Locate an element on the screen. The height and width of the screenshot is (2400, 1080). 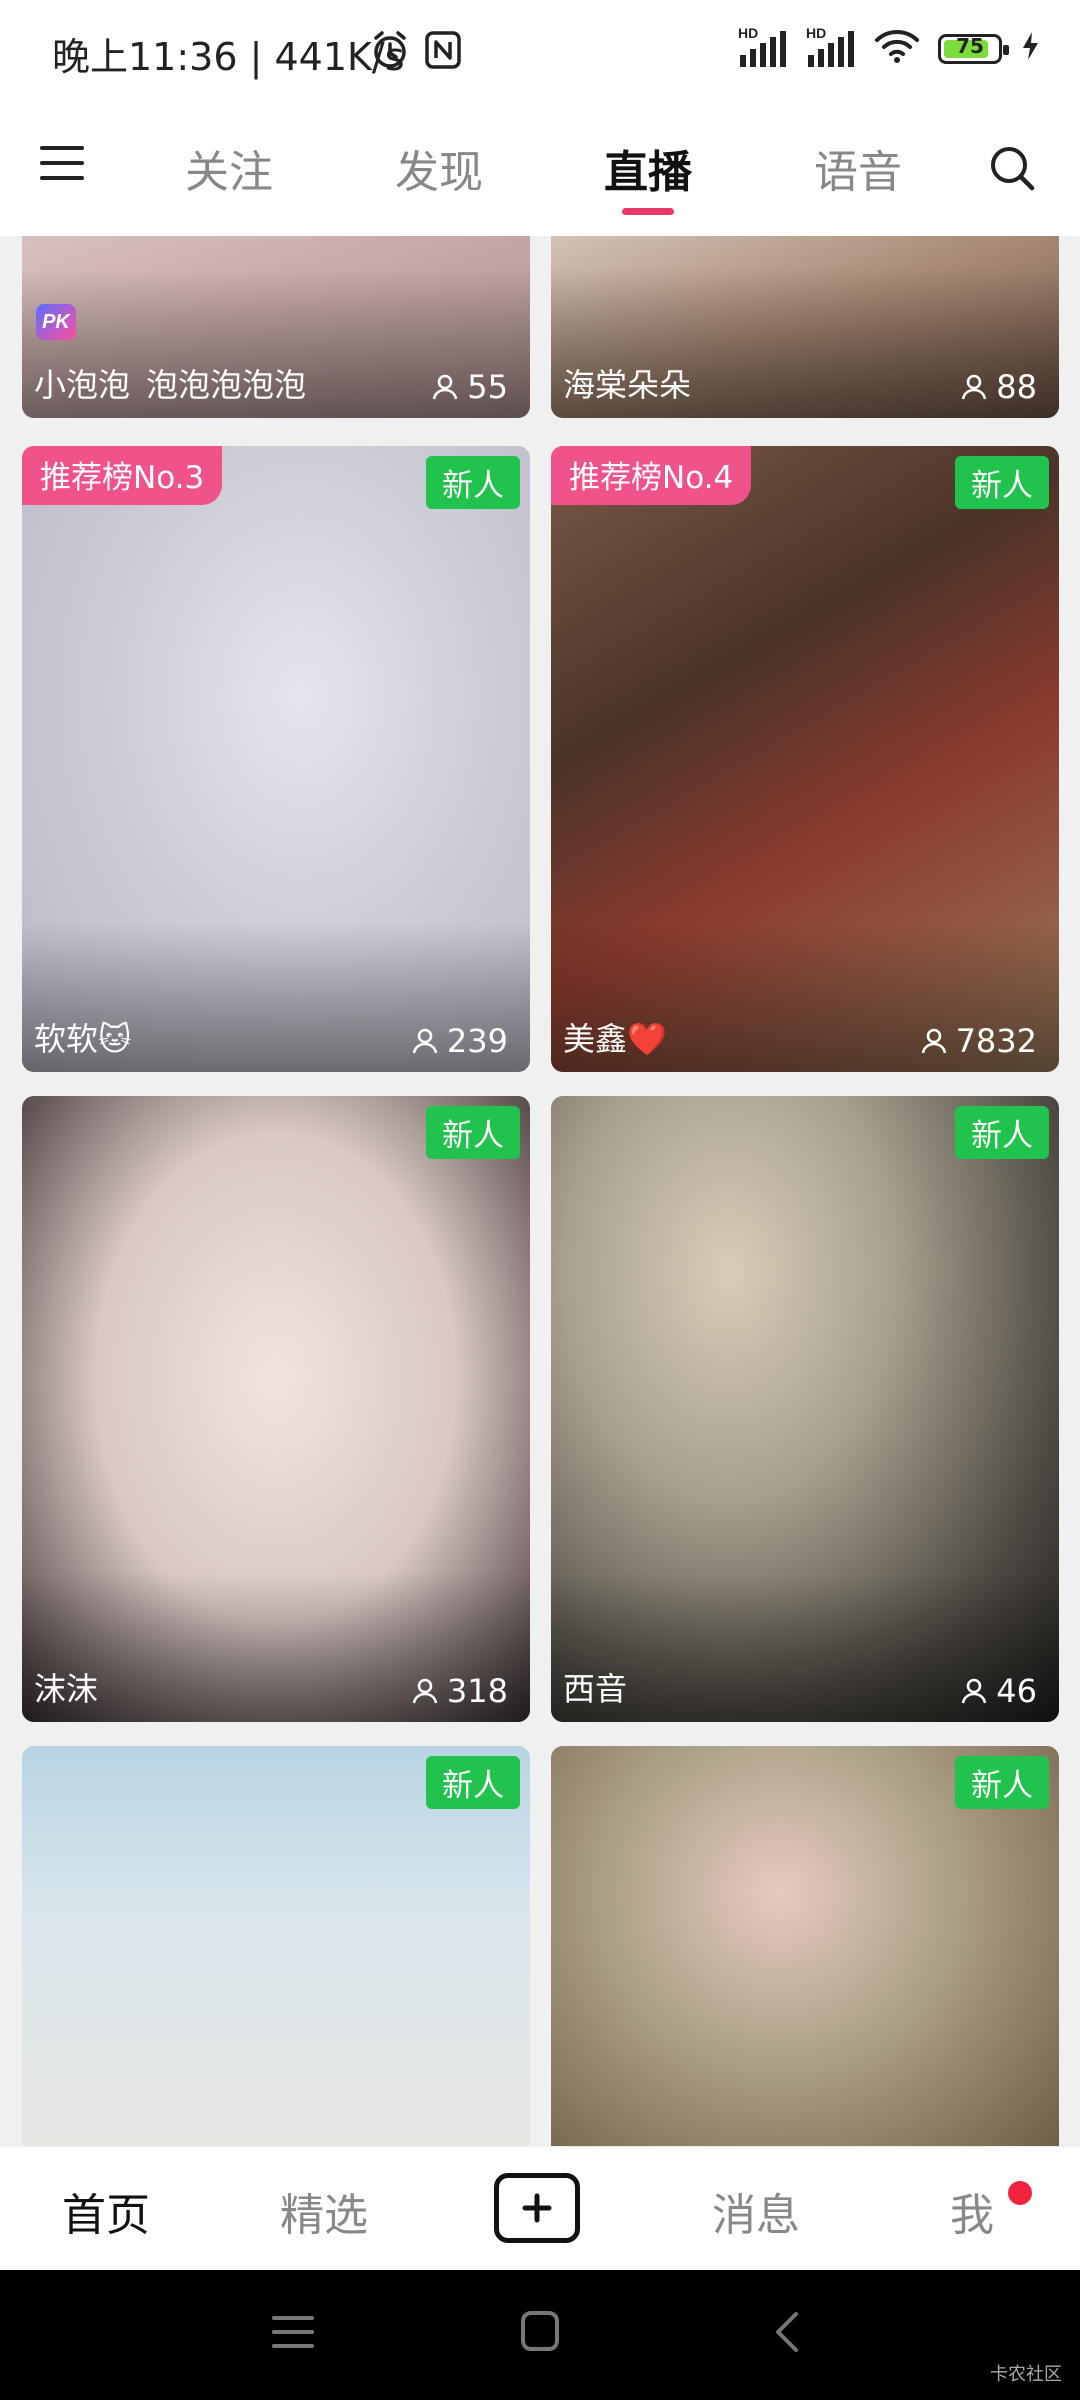
tab-voice: 语音 is located at coordinates (858, 168).